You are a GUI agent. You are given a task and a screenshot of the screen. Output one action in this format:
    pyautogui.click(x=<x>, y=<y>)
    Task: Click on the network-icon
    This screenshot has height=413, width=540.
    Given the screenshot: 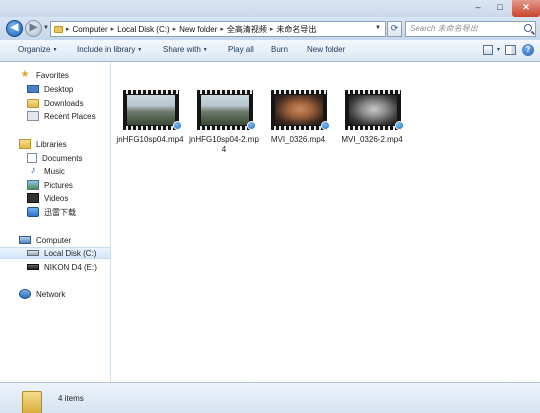 What is the action you would take?
    pyautogui.click(x=25, y=294)
    